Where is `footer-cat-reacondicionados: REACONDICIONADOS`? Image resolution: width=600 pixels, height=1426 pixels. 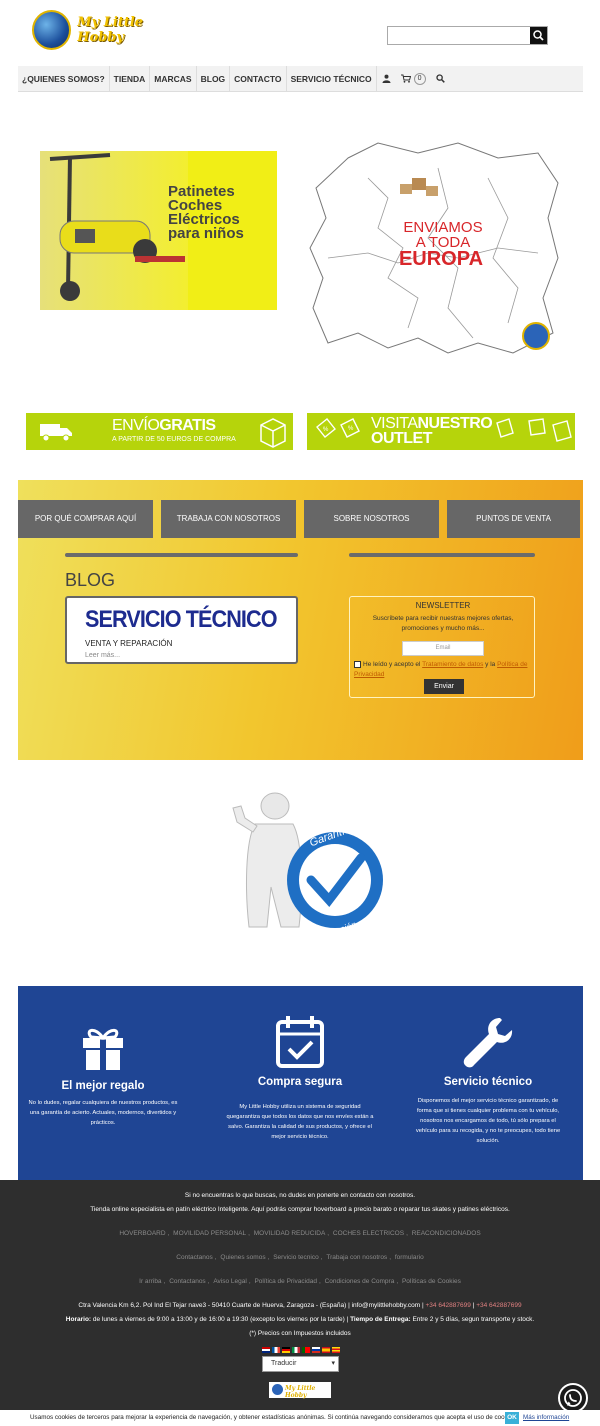 footer-cat-reacondicionados: REACONDICIONADOS is located at coordinates (446, 1233).